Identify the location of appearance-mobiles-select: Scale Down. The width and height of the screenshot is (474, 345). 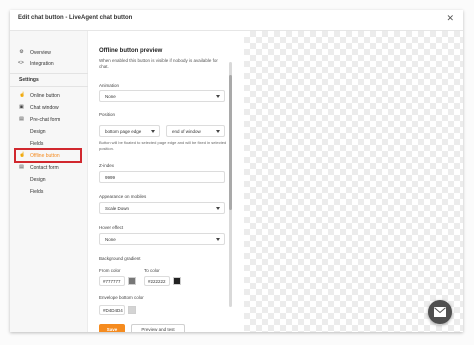
(162, 208).